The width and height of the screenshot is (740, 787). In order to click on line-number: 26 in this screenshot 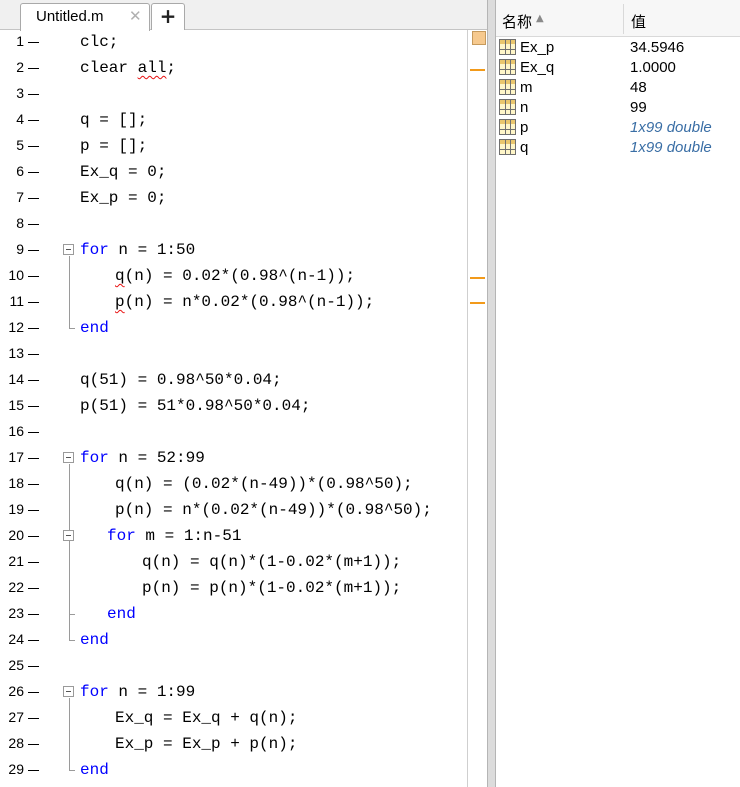, I will do `click(16, 691)`.